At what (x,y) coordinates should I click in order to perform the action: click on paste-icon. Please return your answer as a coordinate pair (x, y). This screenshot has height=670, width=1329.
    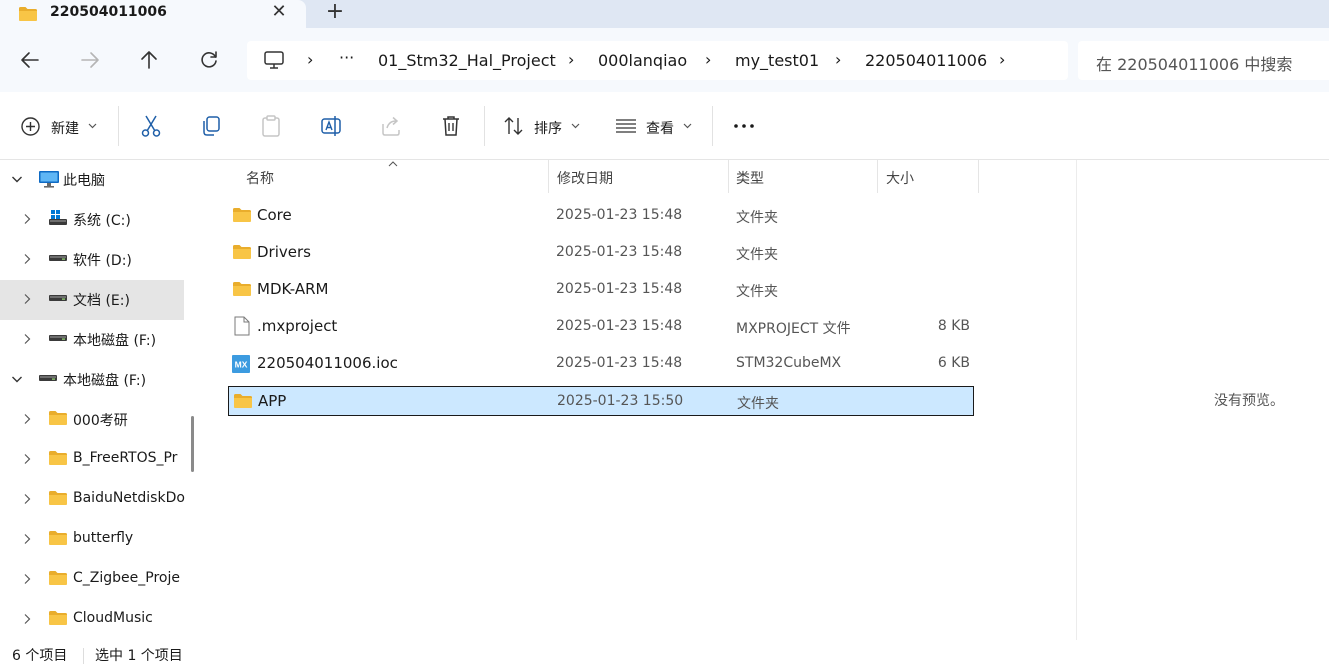
    Looking at the image, I should click on (271, 126).